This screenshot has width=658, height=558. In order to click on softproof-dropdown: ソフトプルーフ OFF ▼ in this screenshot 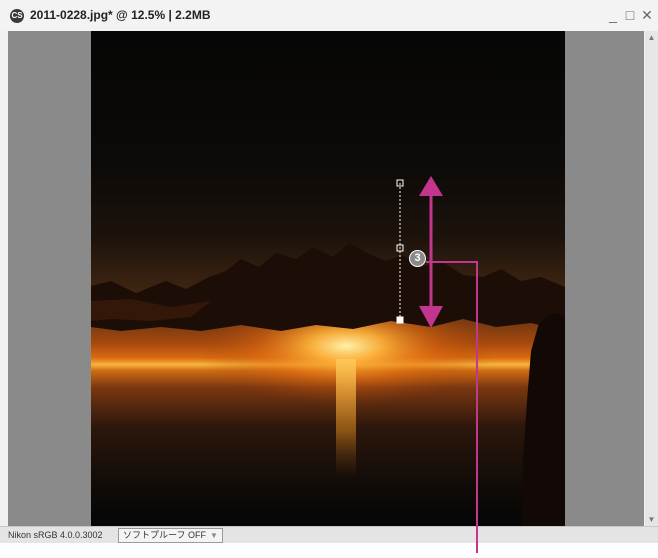, I will do `click(170, 535)`.